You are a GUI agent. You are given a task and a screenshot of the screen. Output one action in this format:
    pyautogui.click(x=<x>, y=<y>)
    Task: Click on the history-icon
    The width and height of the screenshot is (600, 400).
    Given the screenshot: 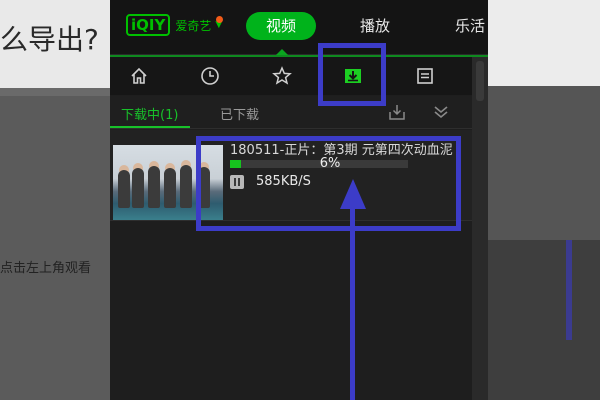 What is the action you would take?
    pyautogui.click(x=210, y=76)
    